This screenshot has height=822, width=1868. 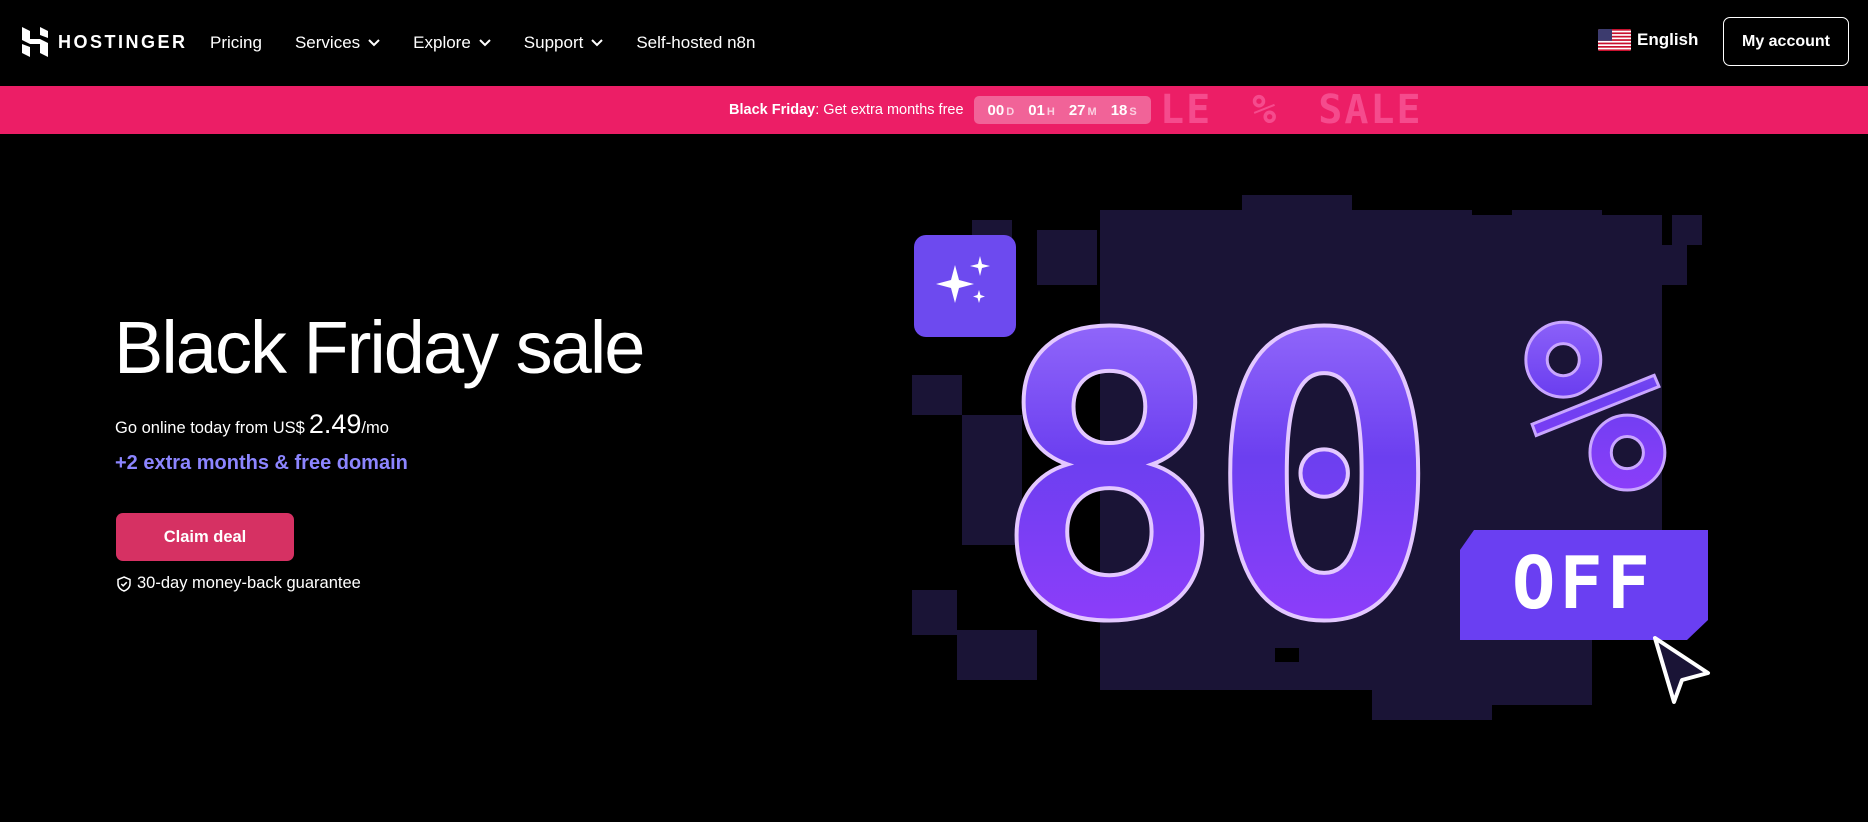 I want to click on hero-title: Black Friday sale, so click(x=379, y=347).